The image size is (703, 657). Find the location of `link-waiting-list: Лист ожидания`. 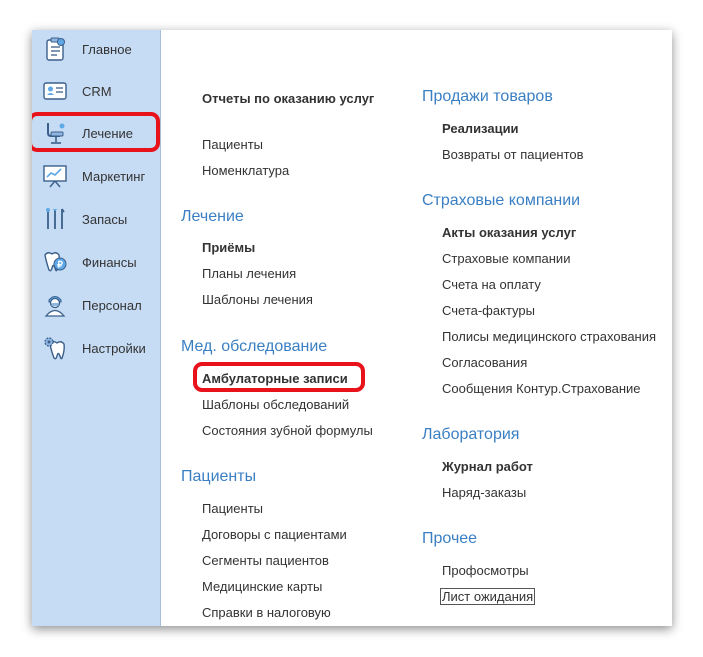

link-waiting-list: Лист ожидания is located at coordinates (487, 596).